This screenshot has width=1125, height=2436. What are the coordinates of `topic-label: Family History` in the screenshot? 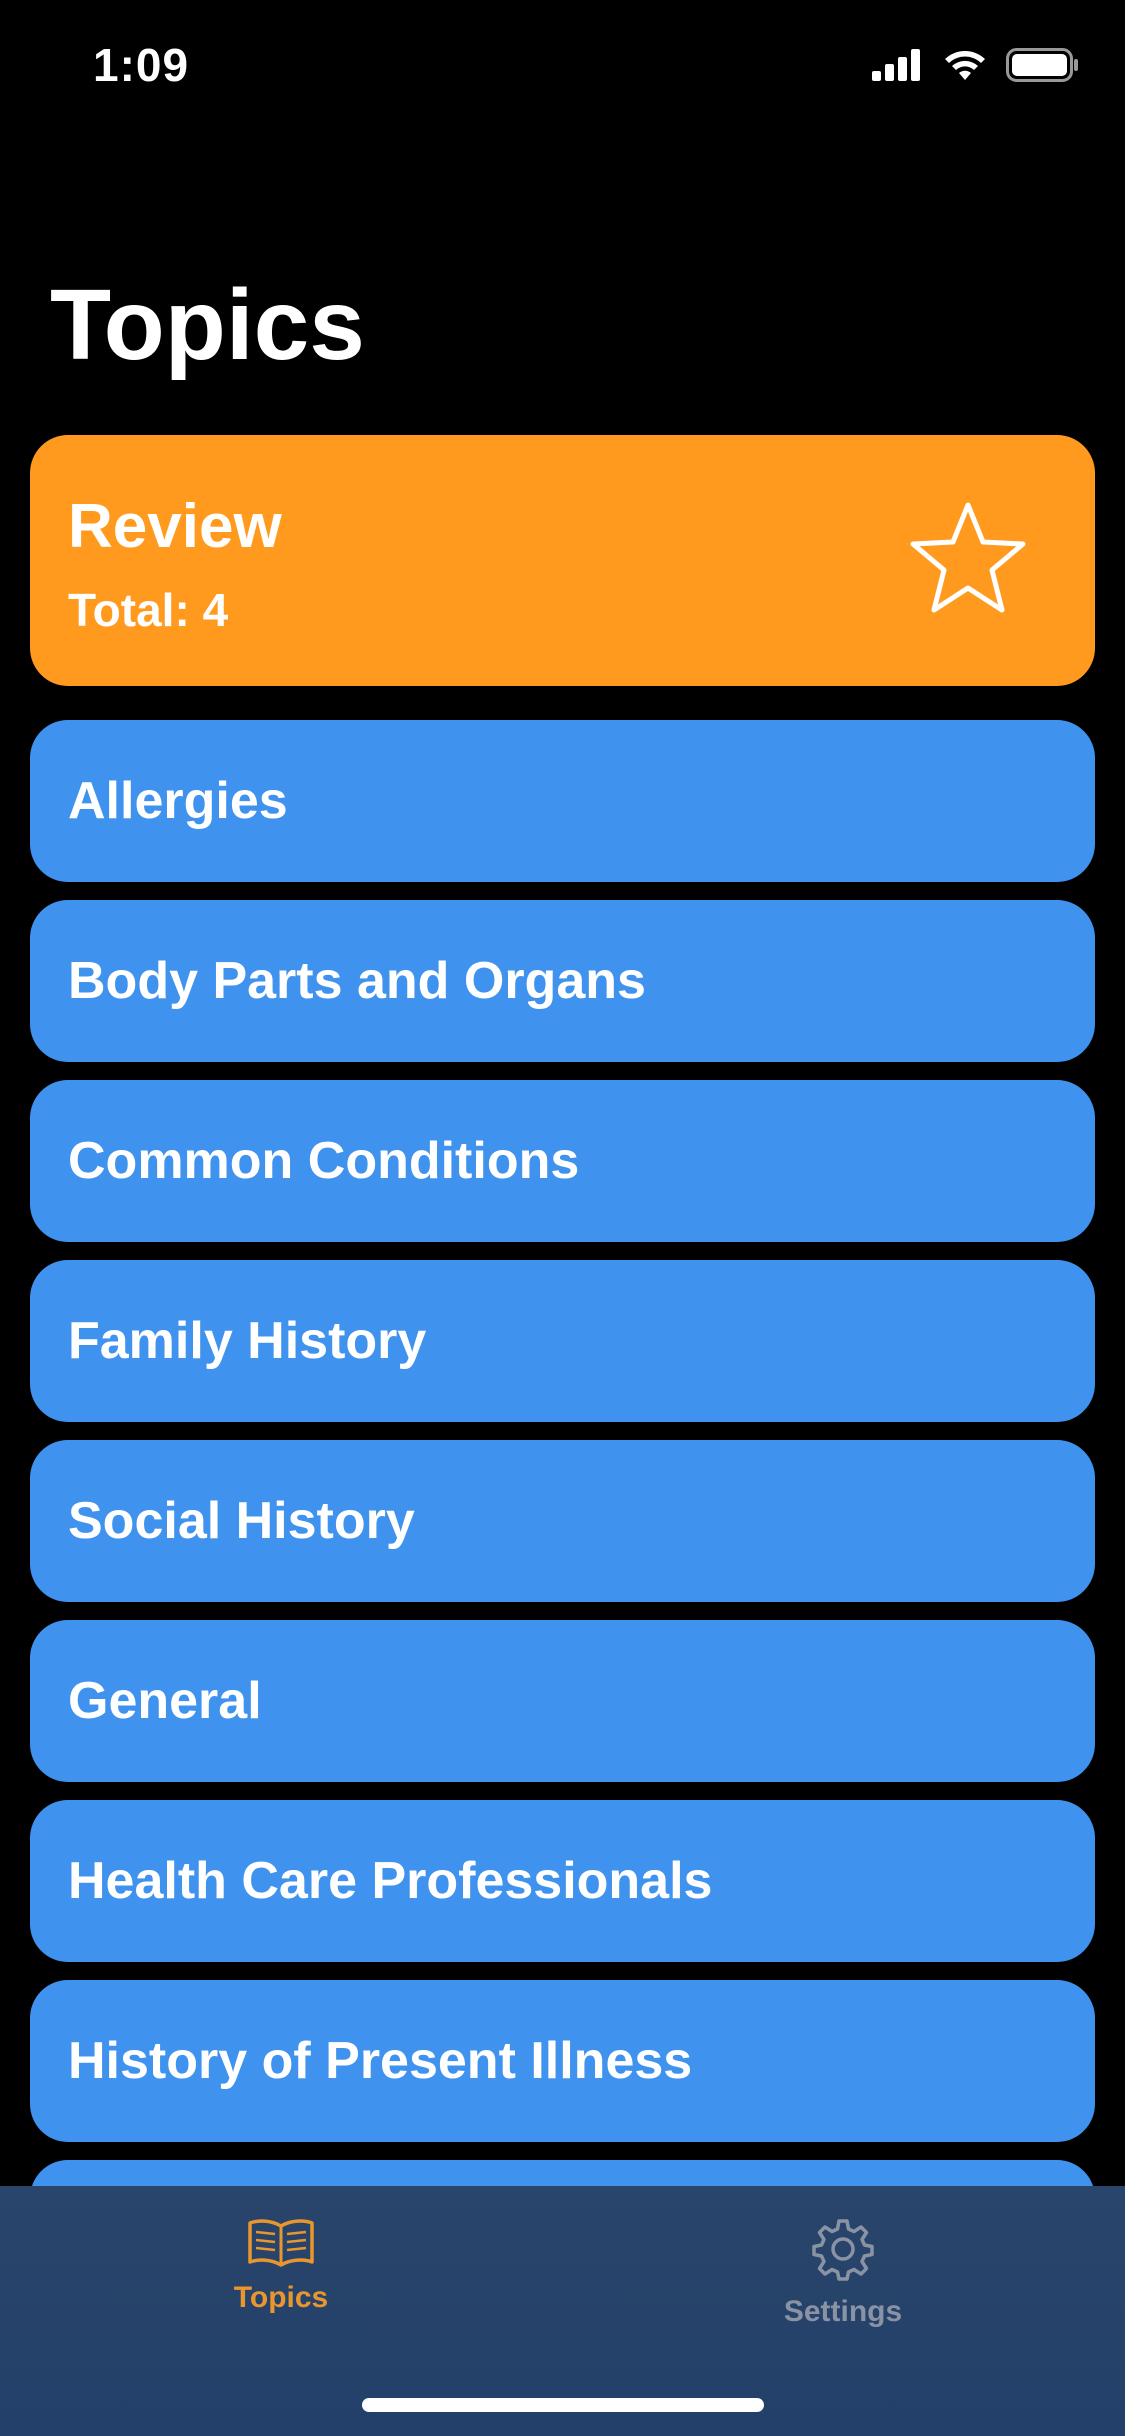 It's located at (247, 1341).